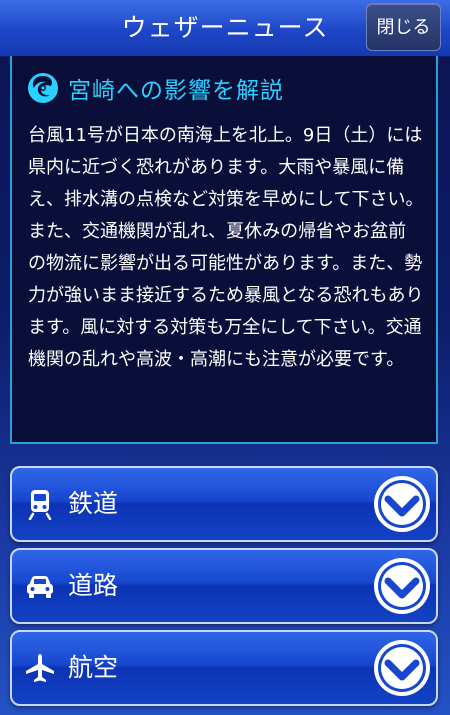  Describe the element at coordinates (224, 668) in the screenshot. I see `category-aviation-button: 航空` at that location.